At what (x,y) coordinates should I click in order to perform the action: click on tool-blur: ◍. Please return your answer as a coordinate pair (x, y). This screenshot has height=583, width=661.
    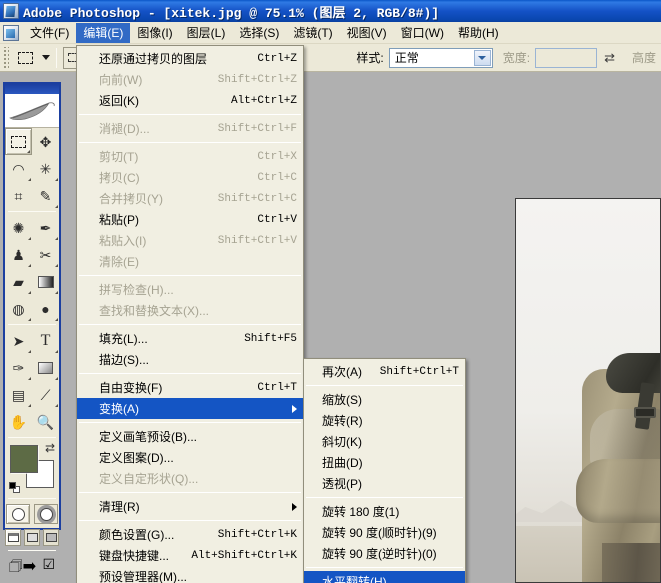
    Looking at the image, I should click on (18, 308).